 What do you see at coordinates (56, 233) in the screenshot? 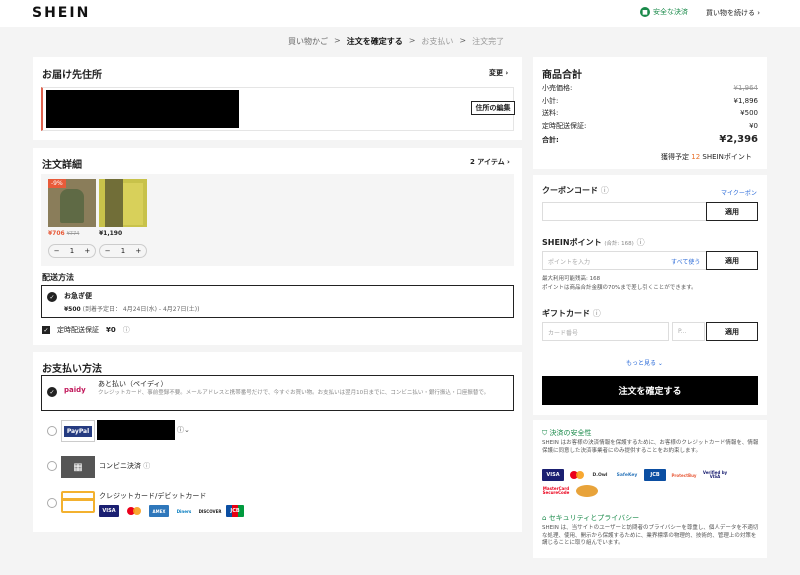
I see `sale-price: ¥706` at bounding box center [56, 233].